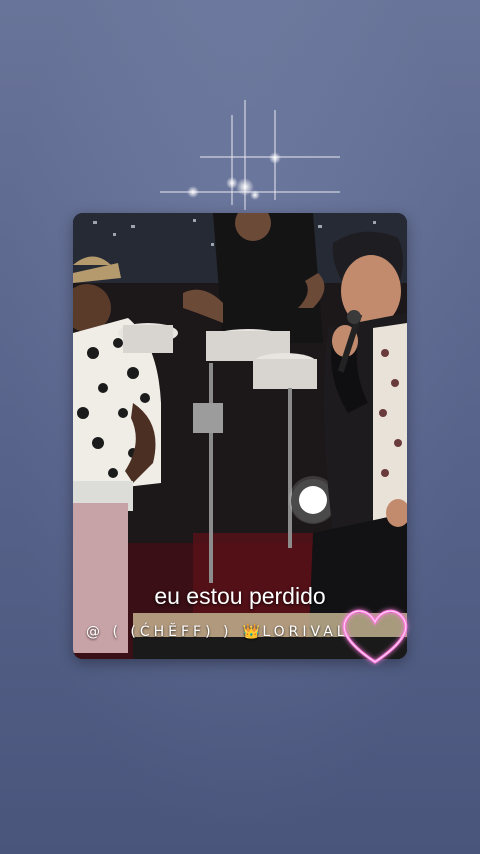 Image resolution: width=480 pixels, height=854 pixels. I want to click on sparkle-icon, so click(250, 155).